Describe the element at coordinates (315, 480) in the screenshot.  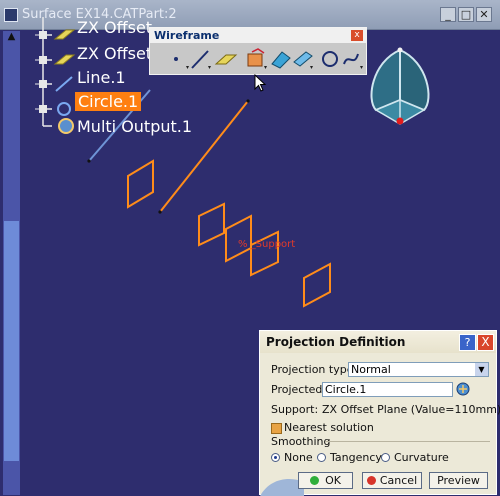
I see `ok-icon` at that location.